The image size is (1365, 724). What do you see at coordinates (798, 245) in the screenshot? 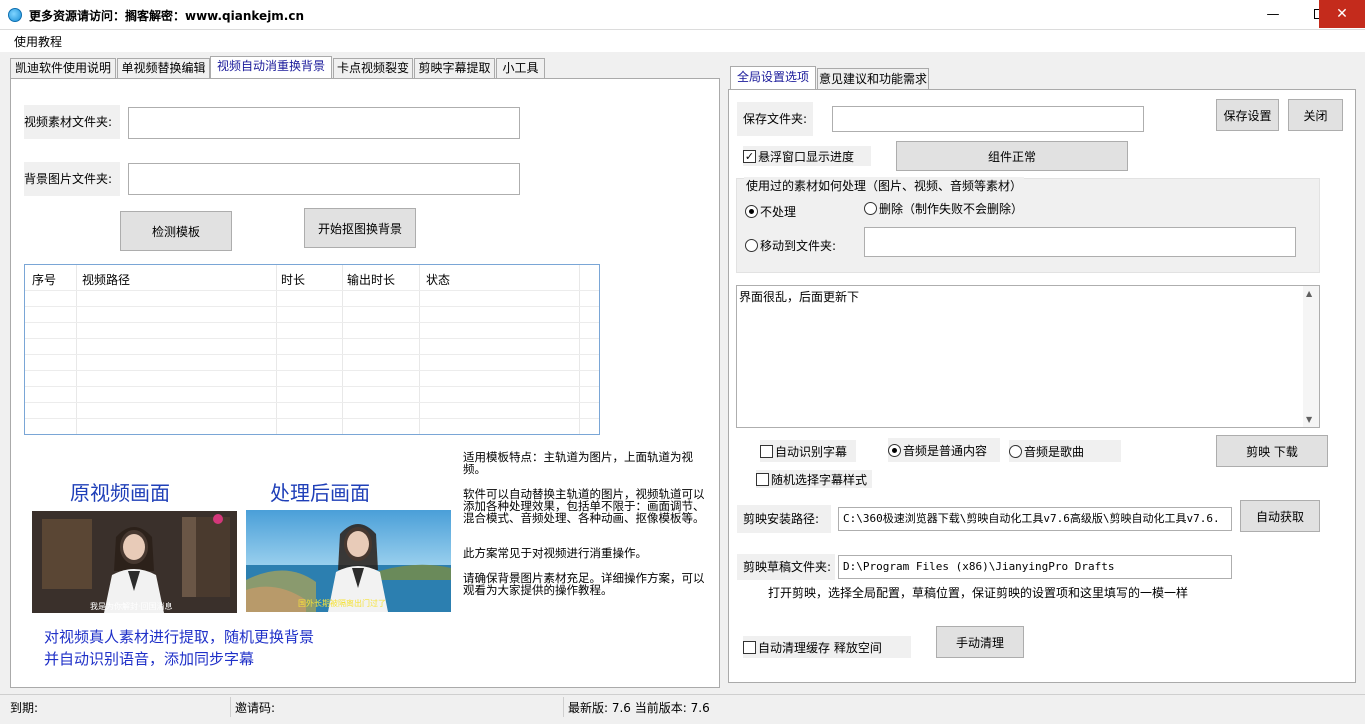
I see `radio-move-label: 移动到文件夹:` at bounding box center [798, 245].